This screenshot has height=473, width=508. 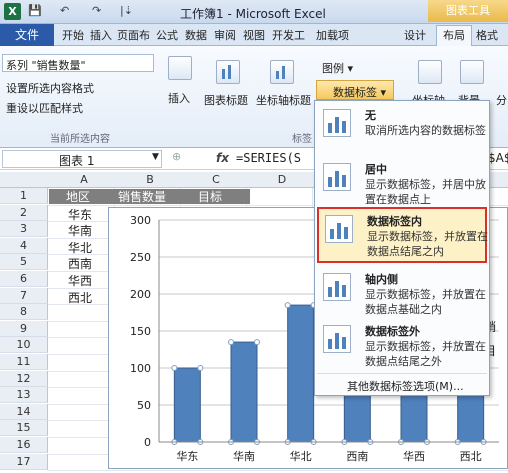 I want to click on row-header: 13, so click(x=24, y=395).